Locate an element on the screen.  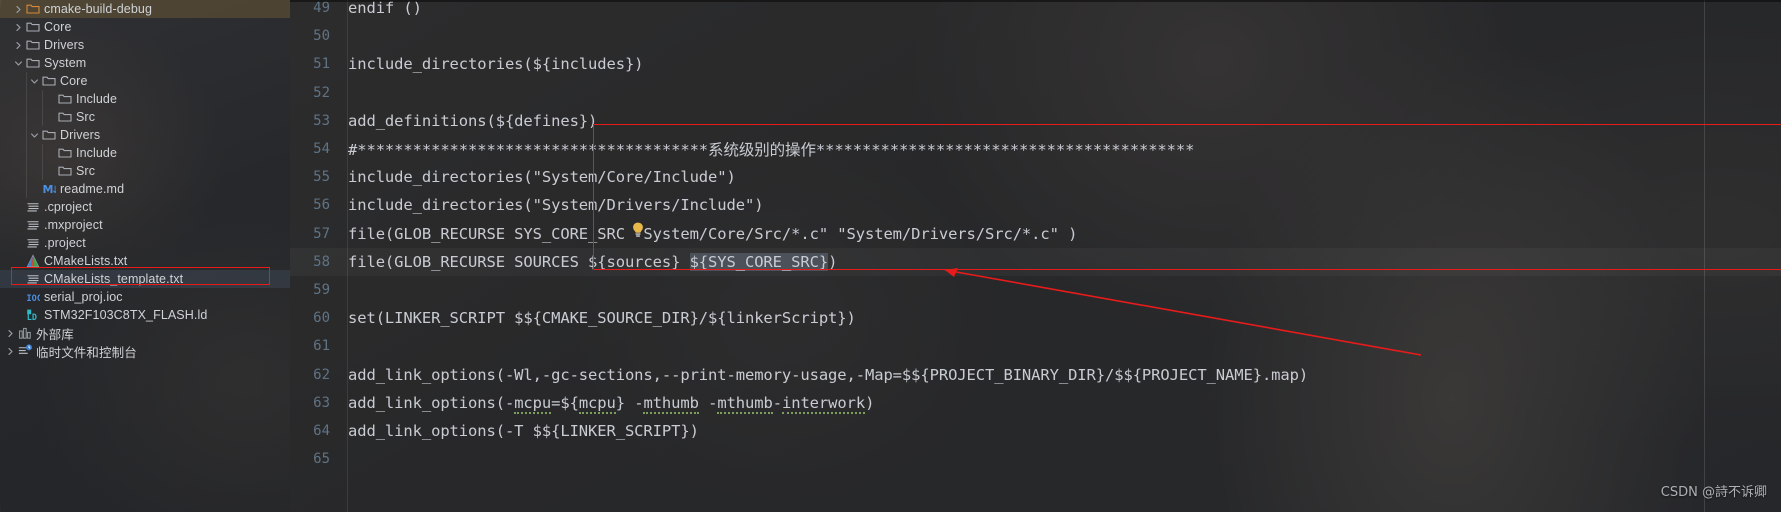
selected-text: ${SYS_CORE_SRC} is located at coordinates (758, 261).